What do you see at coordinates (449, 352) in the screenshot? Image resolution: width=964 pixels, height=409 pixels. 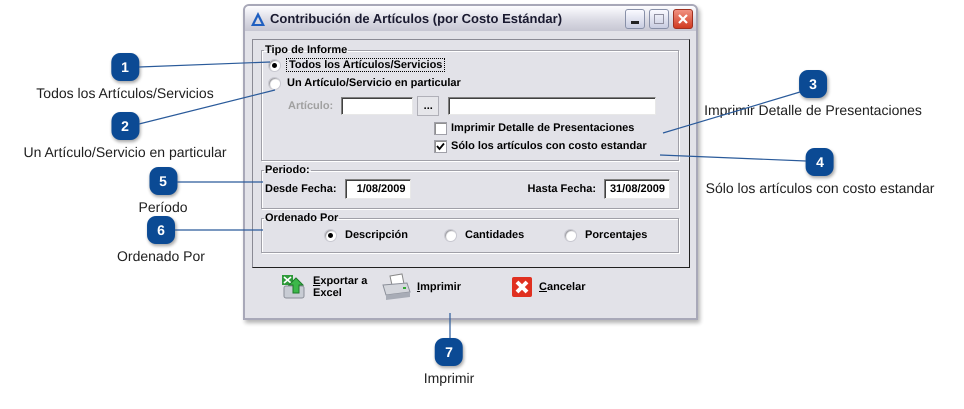 I see `callout-badge: 7` at bounding box center [449, 352].